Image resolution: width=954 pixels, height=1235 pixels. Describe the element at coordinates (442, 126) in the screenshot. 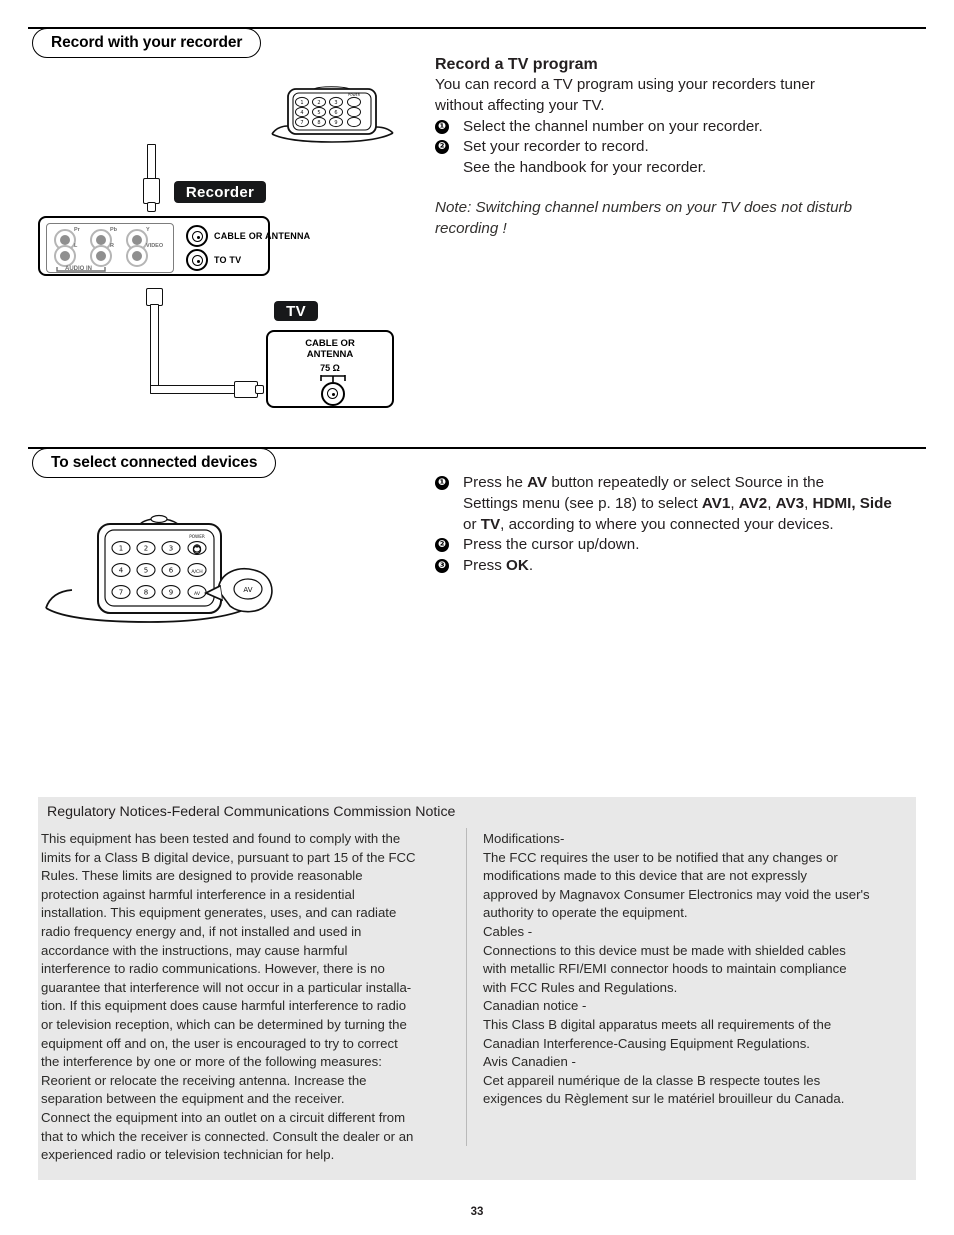

I see `step-1-bullet: ❶` at that location.